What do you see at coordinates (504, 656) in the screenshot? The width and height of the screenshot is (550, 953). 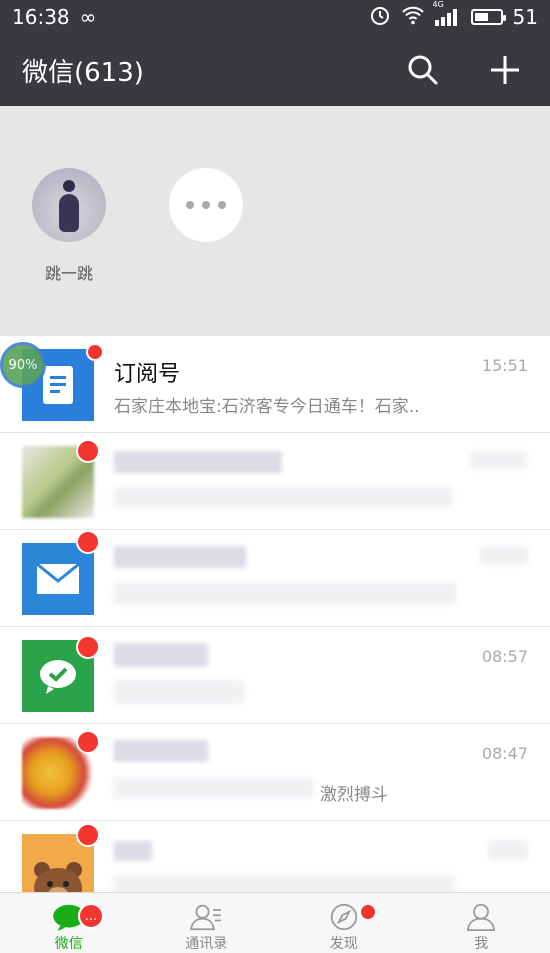 I see `chat-time: 08:57` at bounding box center [504, 656].